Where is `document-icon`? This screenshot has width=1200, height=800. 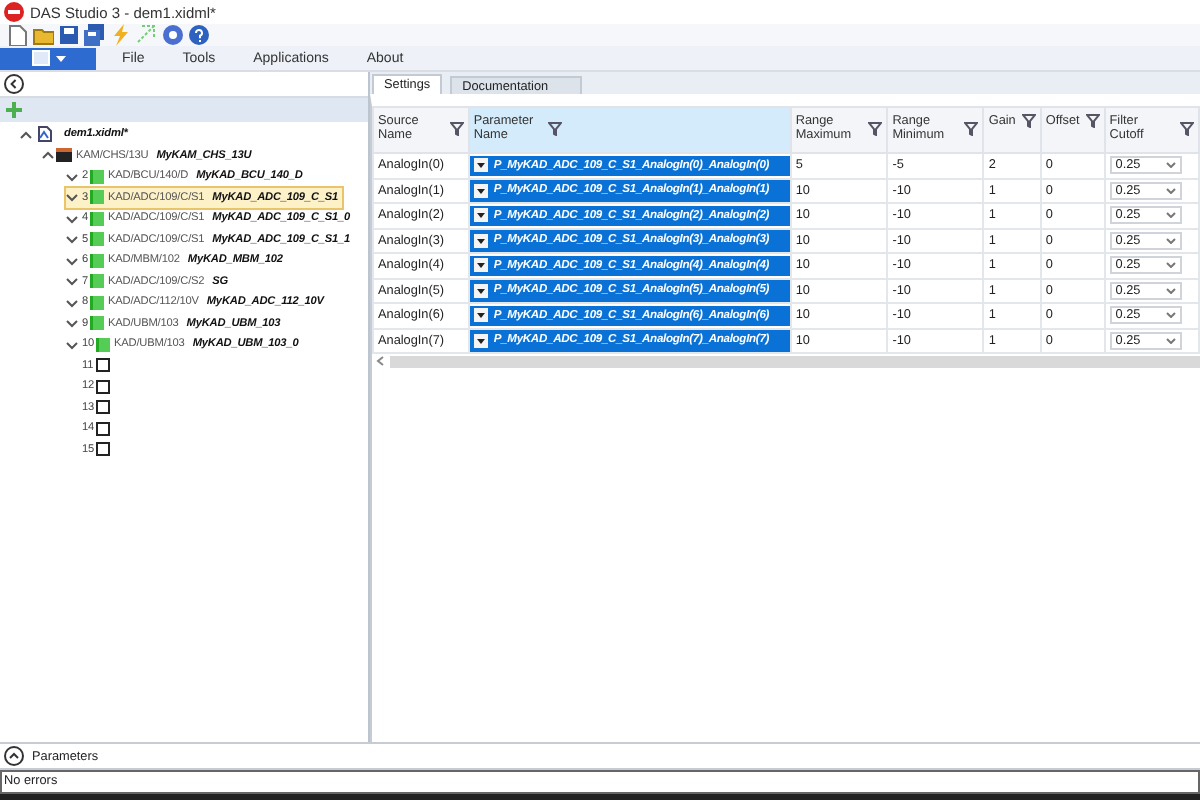
document-icon is located at coordinates (45, 134).